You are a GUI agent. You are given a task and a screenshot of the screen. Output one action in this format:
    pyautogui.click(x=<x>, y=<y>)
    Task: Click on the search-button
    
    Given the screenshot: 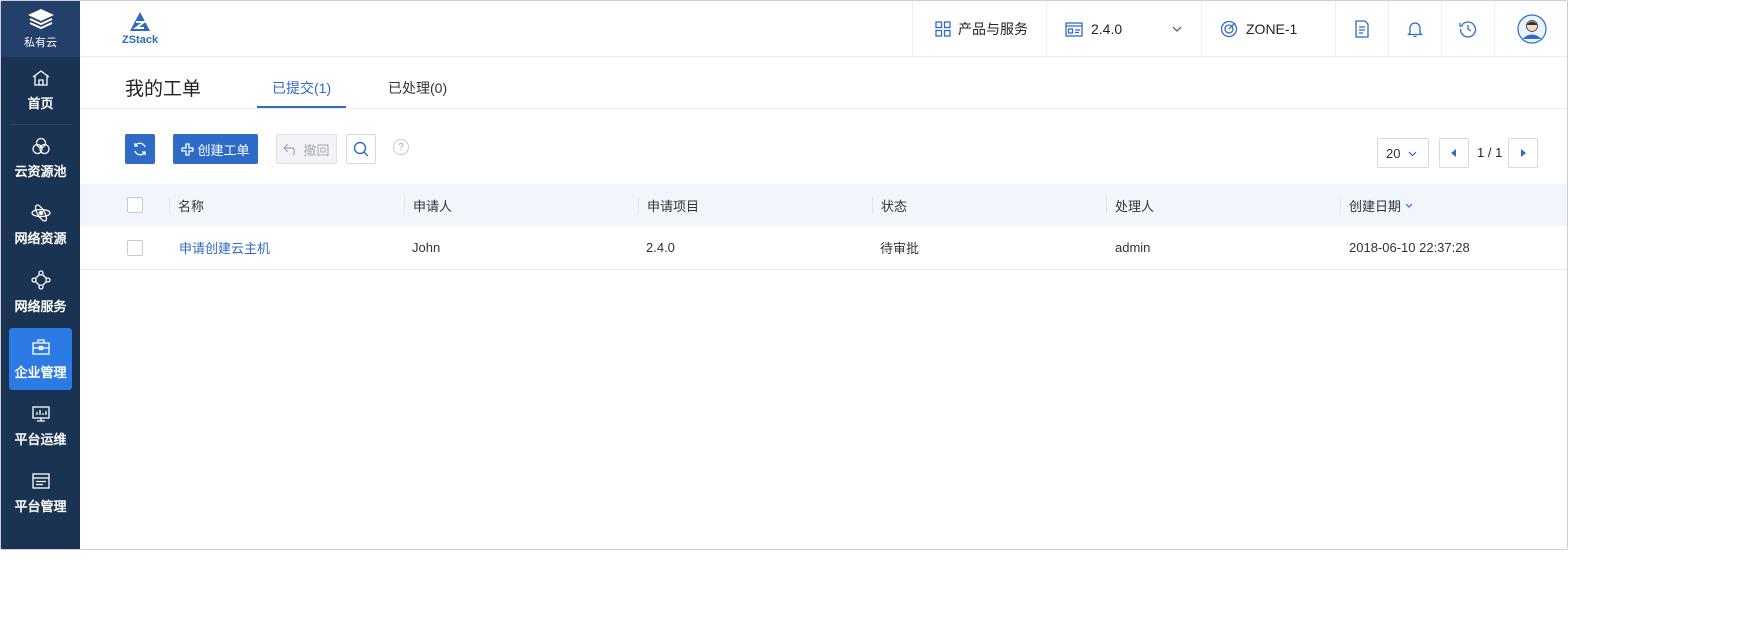 What is the action you would take?
    pyautogui.click(x=361, y=149)
    